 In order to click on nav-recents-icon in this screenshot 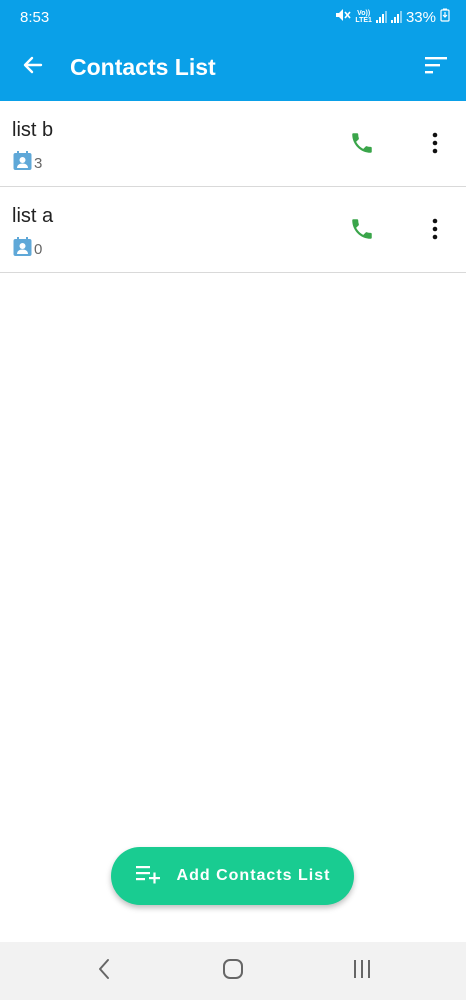, I will do `click(362, 971)`.